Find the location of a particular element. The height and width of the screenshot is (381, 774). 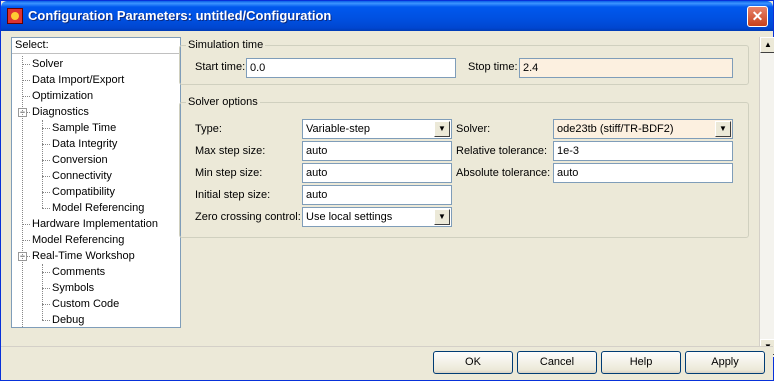

tree-item: Comments is located at coordinates (78, 272).